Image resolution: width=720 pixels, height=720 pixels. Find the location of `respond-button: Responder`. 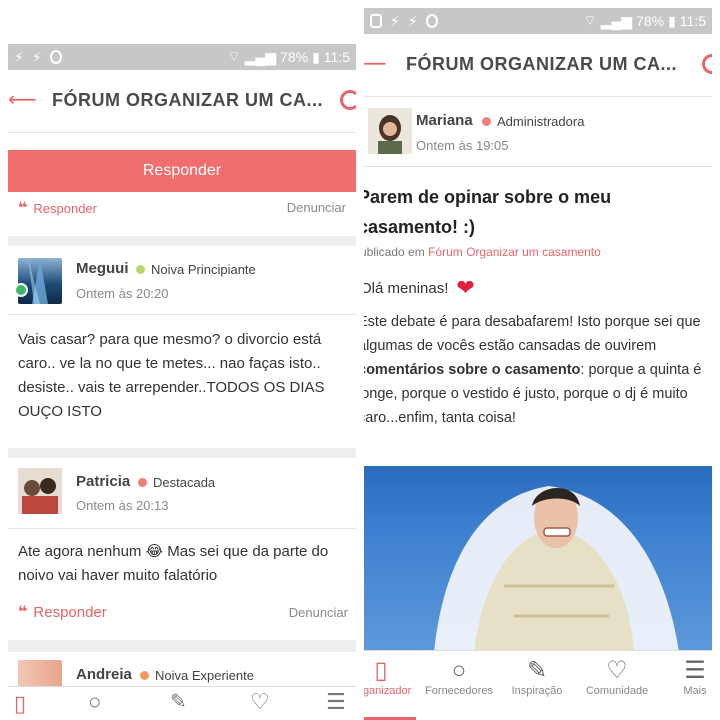

respond-button: Responder is located at coordinates (182, 171).